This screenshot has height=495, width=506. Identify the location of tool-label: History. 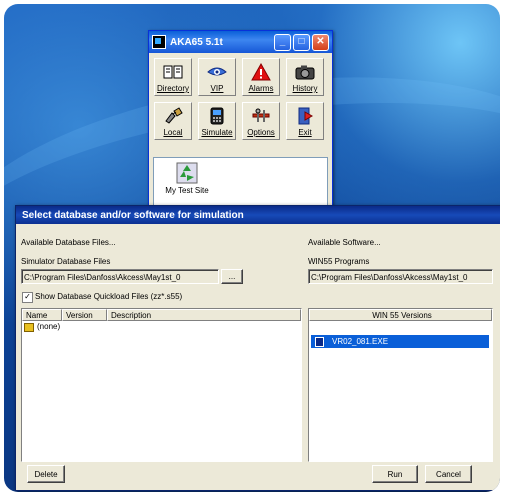
(305, 88).